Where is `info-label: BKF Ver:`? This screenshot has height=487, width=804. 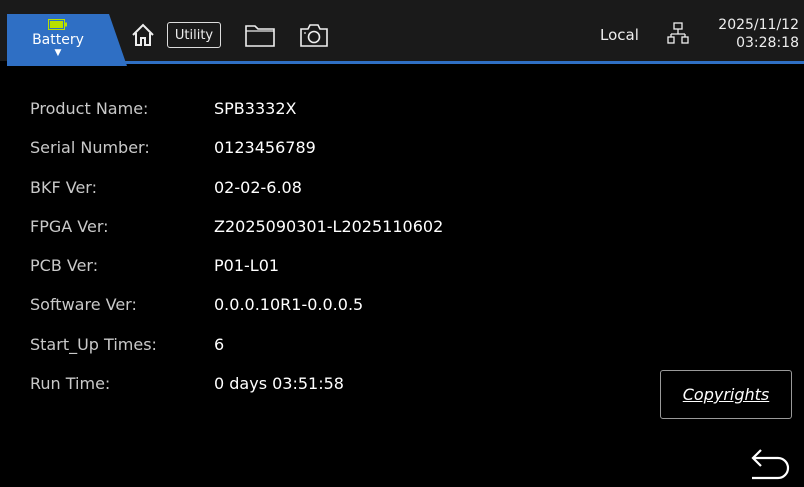 info-label: BKF Ver: is located at coordinates (63, 187).